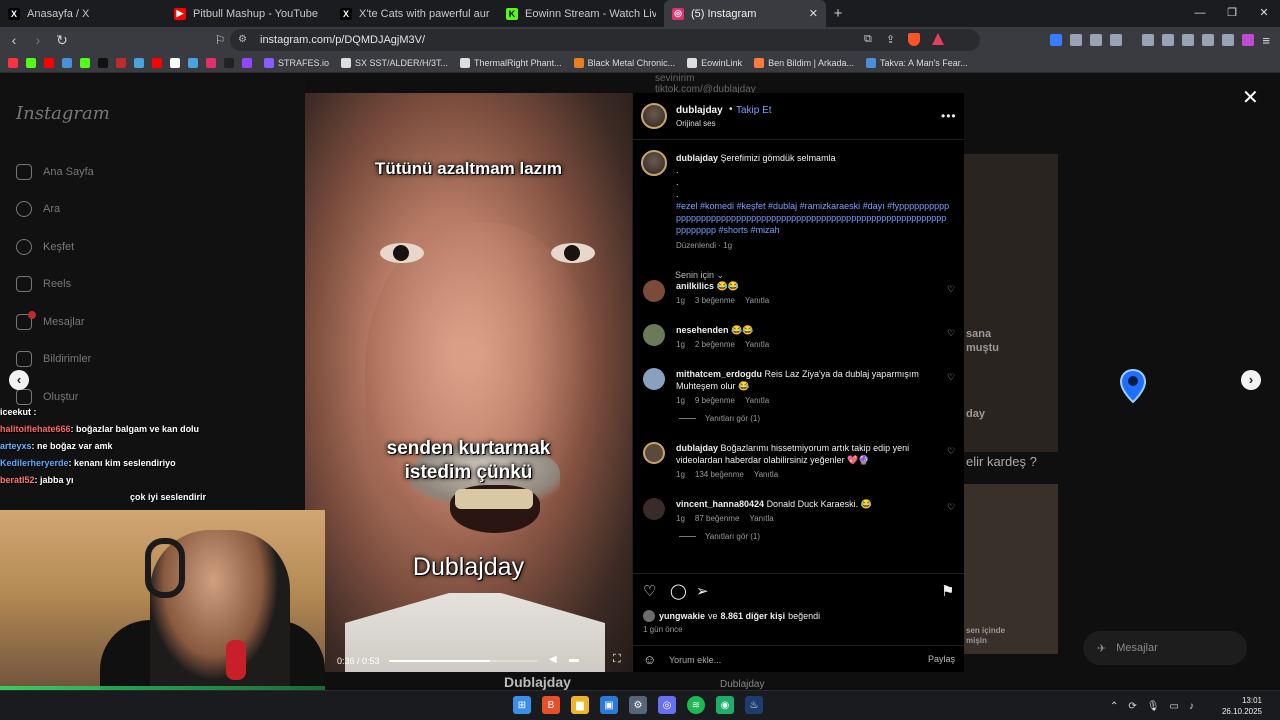 The image size is (1280, 720). What do you see at coordinates (649, 659) in the screenshot?
I see `emoji-icon: ☺` at bounding box center [649, 659].